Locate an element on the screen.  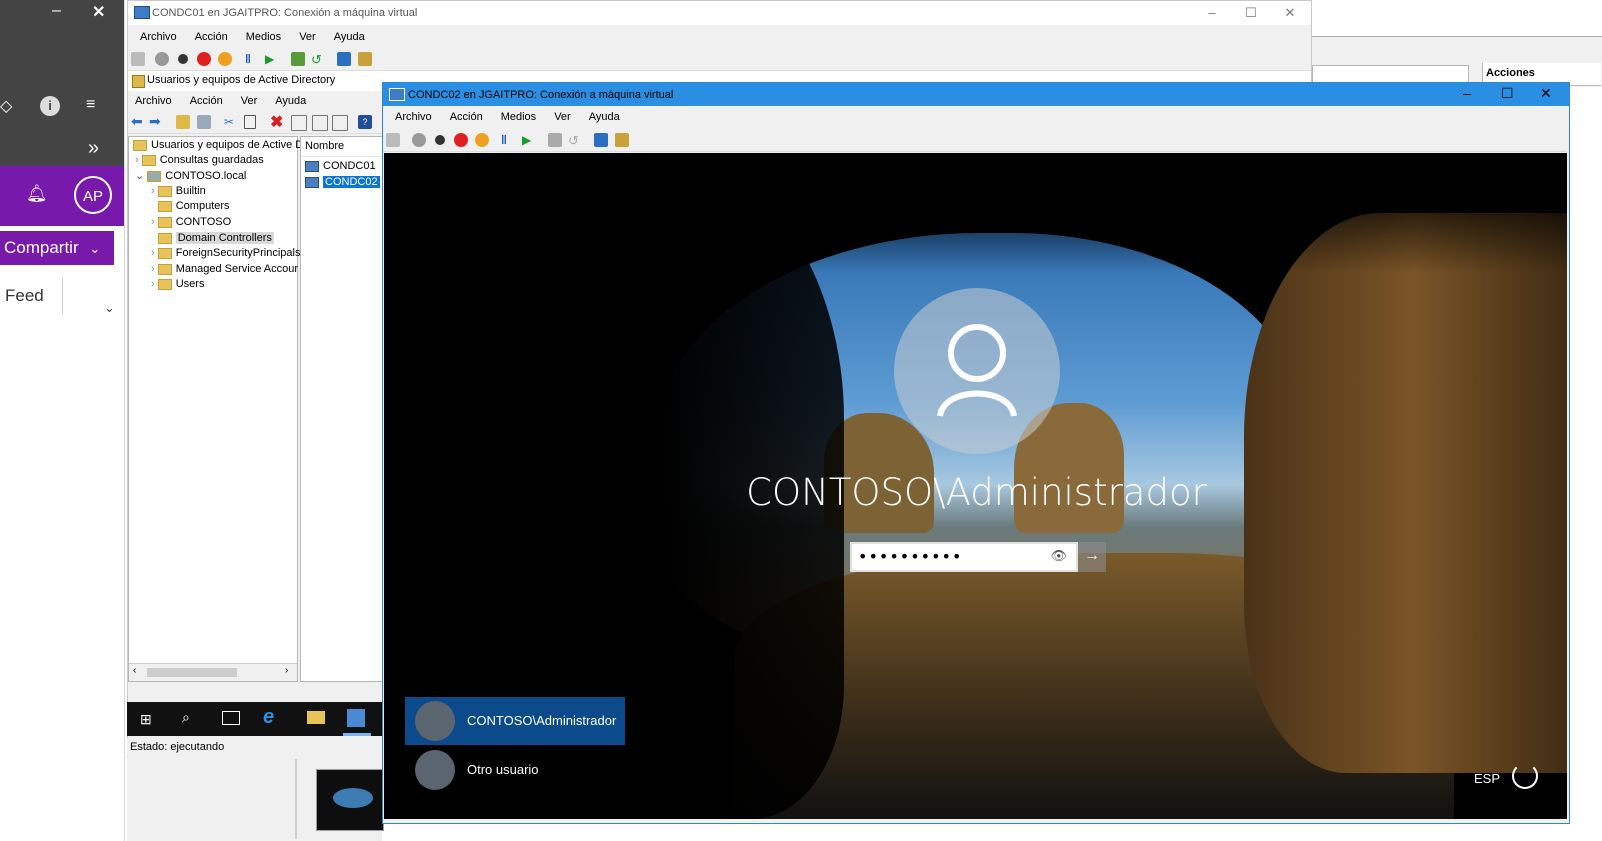
aduc-menu-archivo: Archivo is located at coordinates (153, 101).